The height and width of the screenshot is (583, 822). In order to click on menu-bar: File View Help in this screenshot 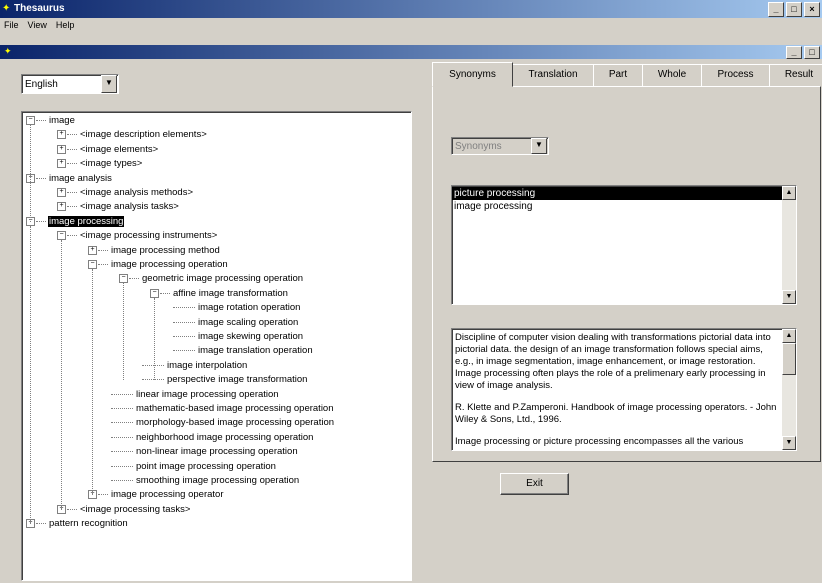, I will do `click(411, 26)`.